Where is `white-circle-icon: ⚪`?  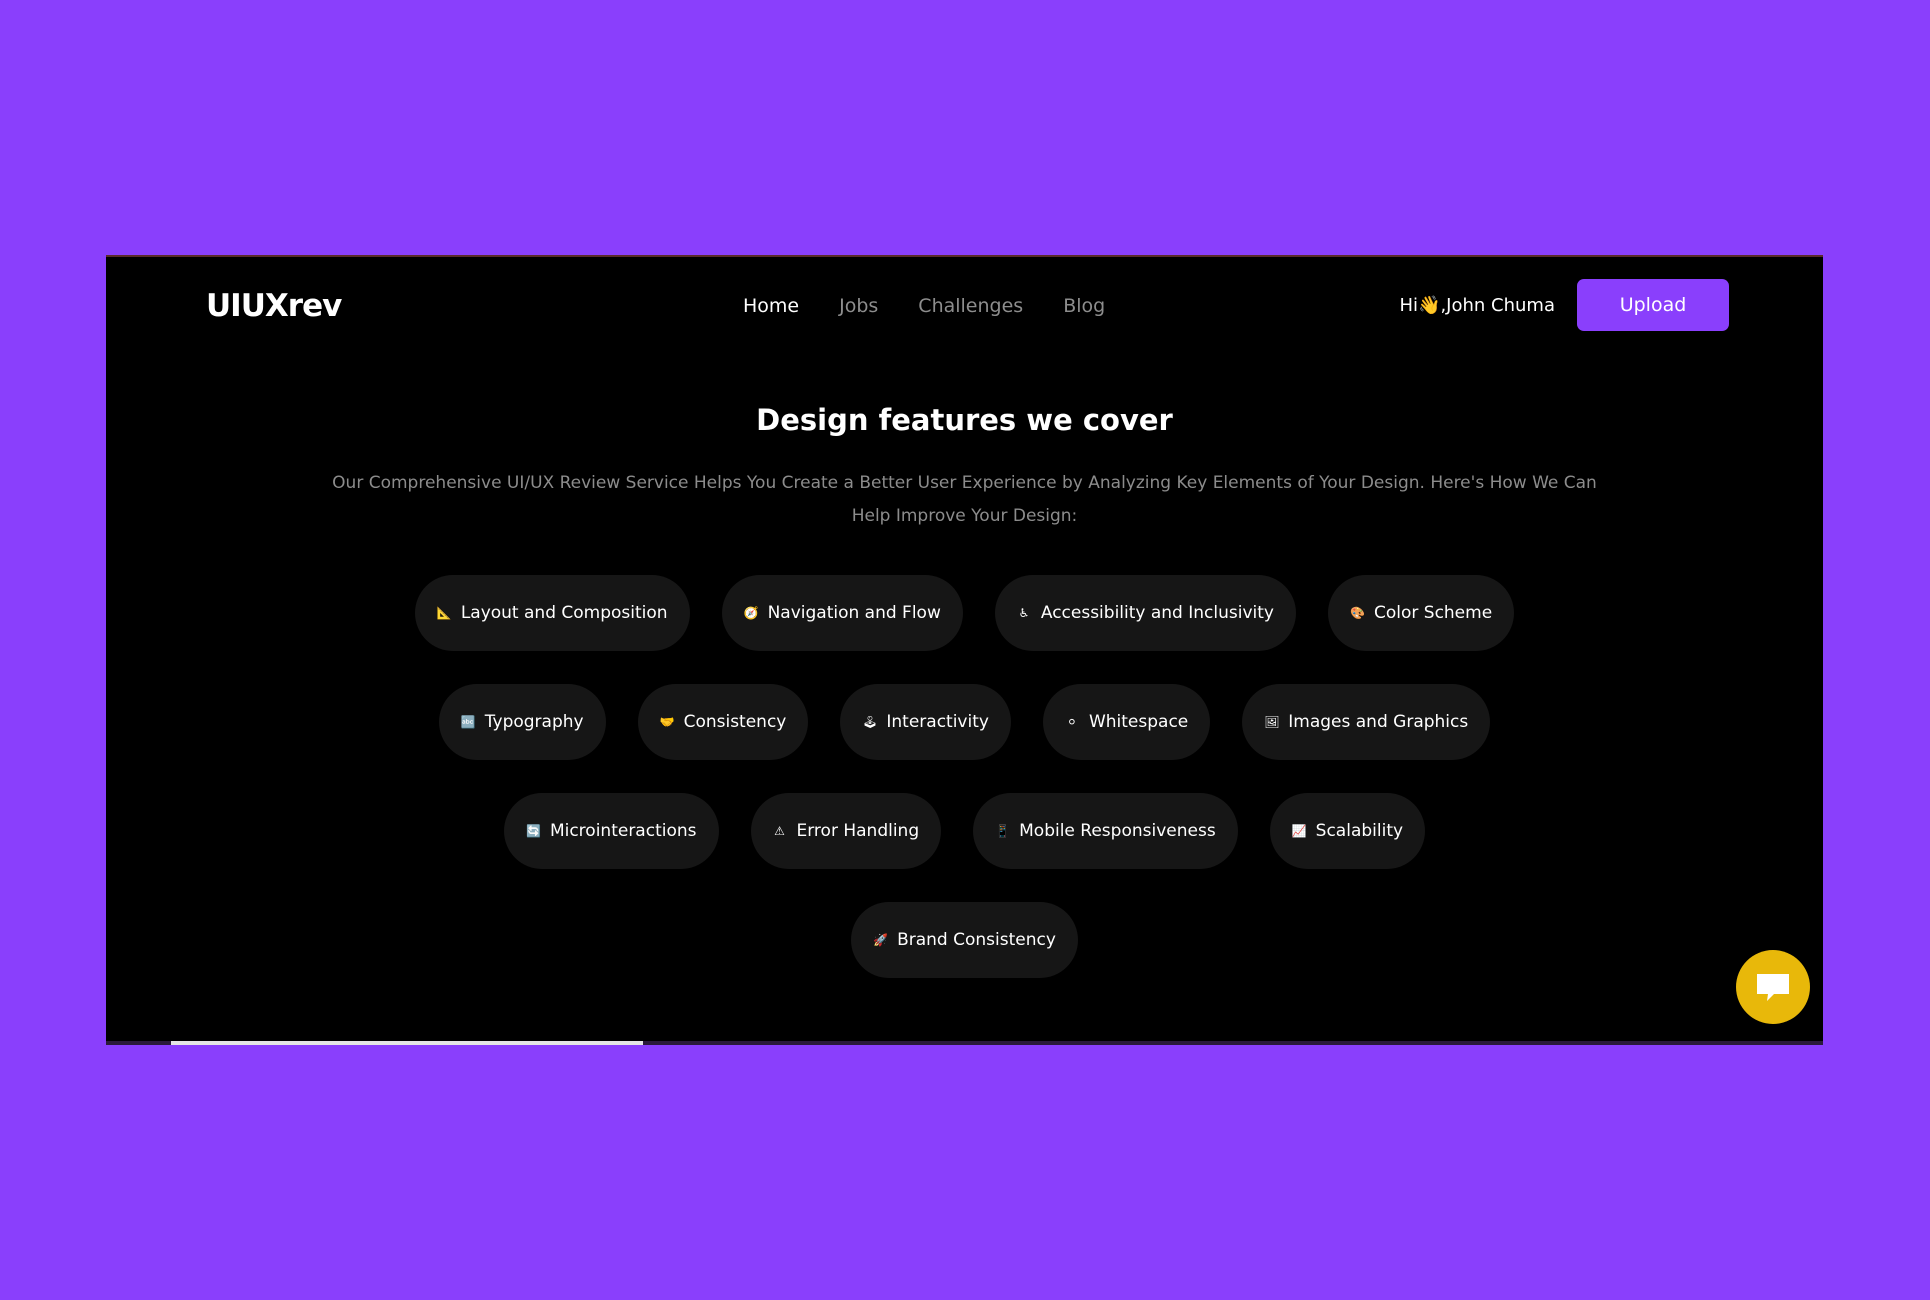
white-circle-icon: ⚪ is located at coordinates (1071, 722).